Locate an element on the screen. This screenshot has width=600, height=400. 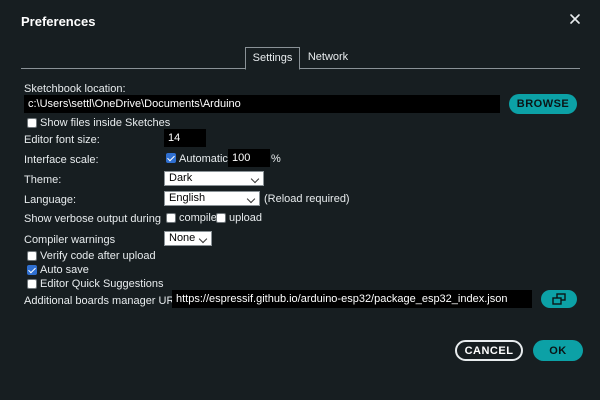
dialog-title: Preferences is located at coordinates (58, 21).